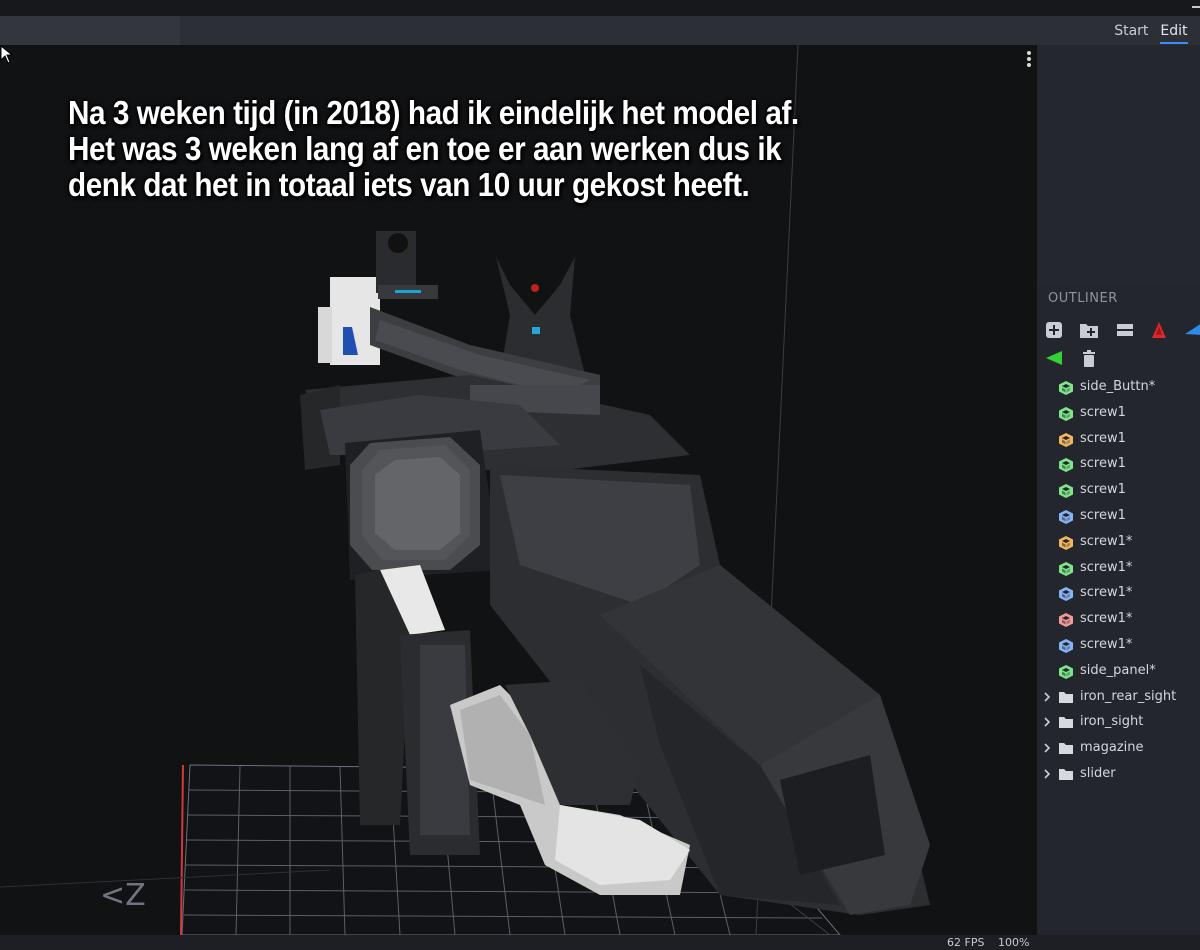 The height and width of the screenshot is (950, 1200). Describe the element at coordinates (1098, 773) in the screenshot. I see `outliner-item-label: slider` at that location.